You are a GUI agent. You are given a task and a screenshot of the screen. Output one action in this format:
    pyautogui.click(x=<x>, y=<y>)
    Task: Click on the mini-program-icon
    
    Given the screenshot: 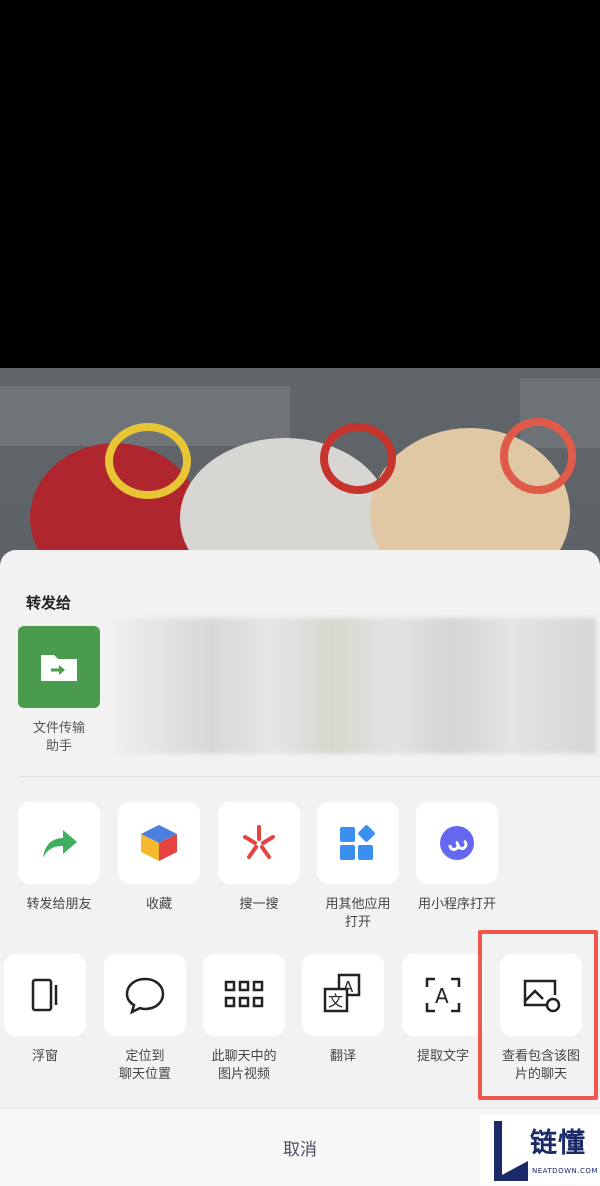 What is the action you would take?
    pyautogui.click(x=457, y=843)
    